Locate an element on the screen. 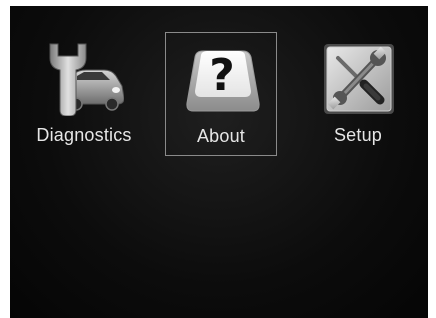 The image size is (436, 318). menu-item-diagnostics: Diagnostics is located at coordinates (84, 94).